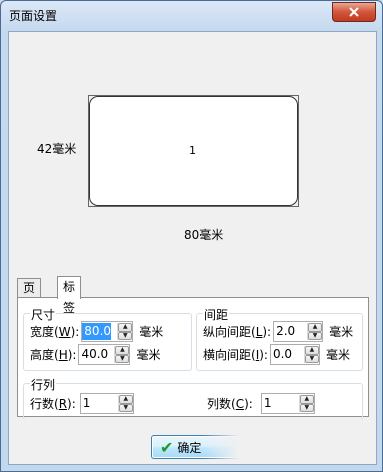  I want to click on horizontal-spacing-unit: 毫米, so click(337, 355).